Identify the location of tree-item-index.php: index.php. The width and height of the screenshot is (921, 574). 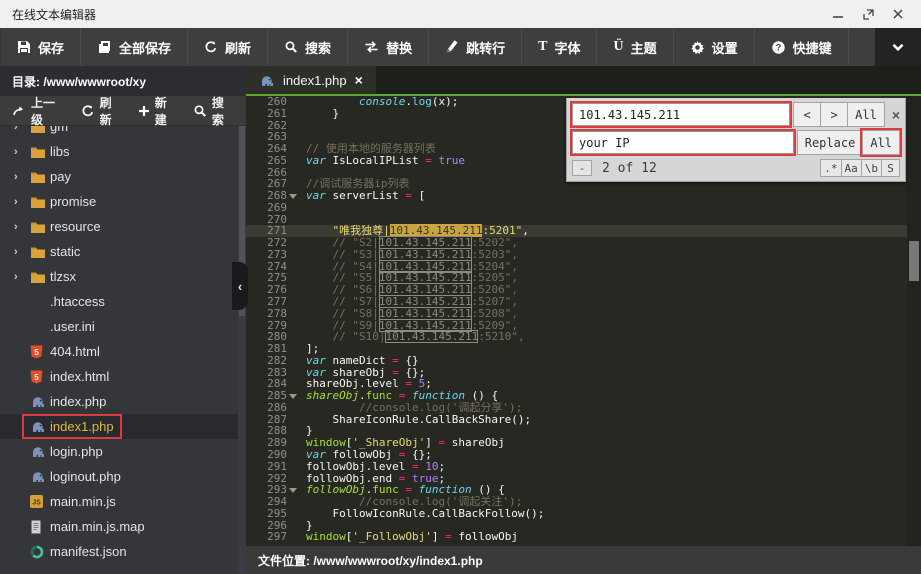
(123, 401).